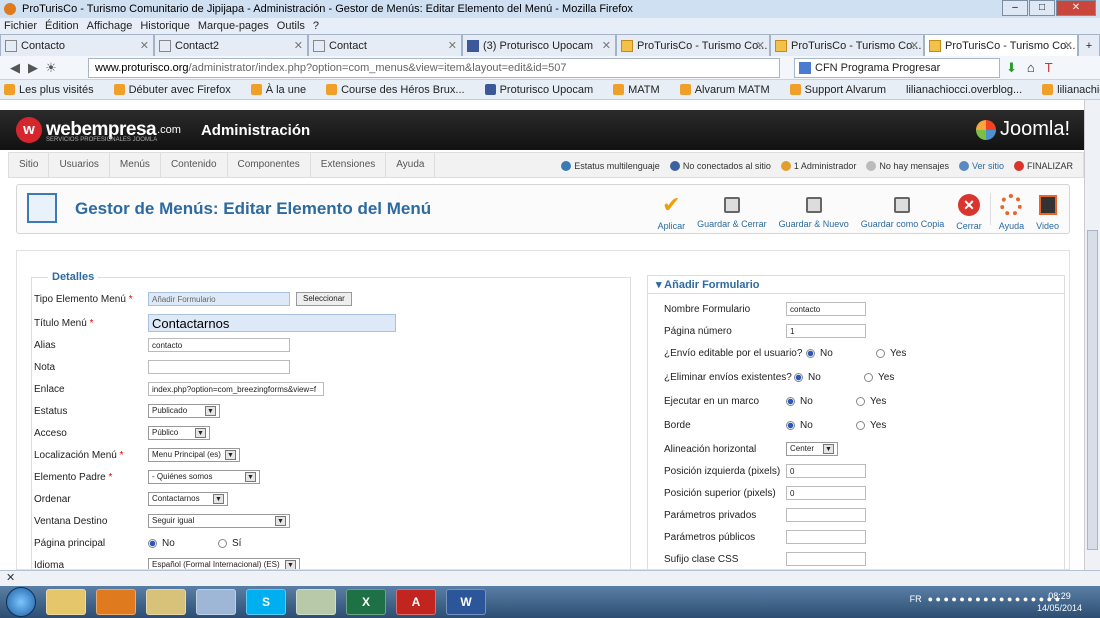  Describe the element at coordinates (385, 45) in the screenshot. I see `tab-contact: Contact ✕` at that location.